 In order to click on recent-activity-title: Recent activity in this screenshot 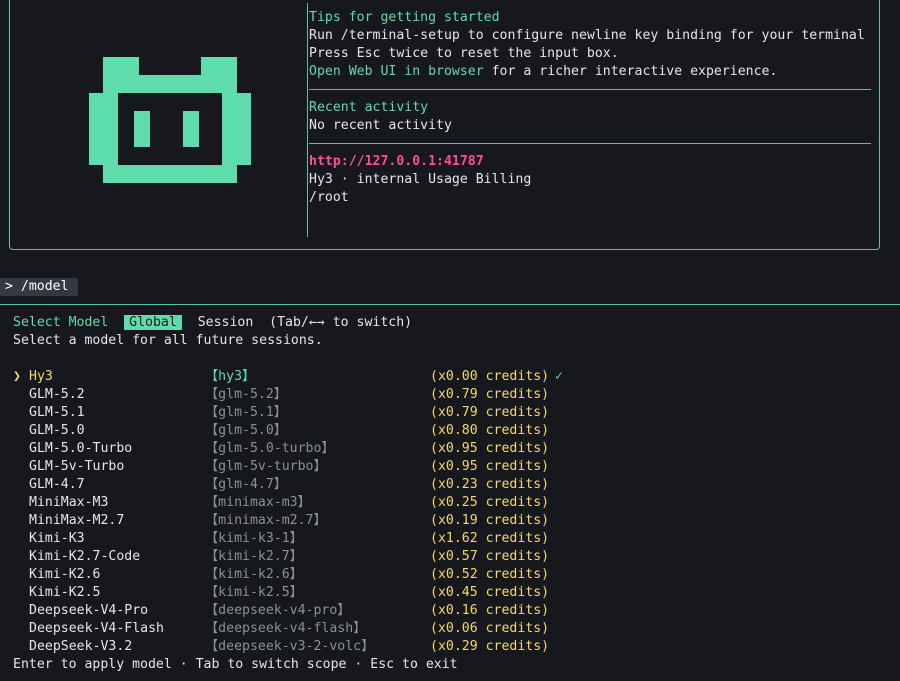, I will do `click(369, 107)`.